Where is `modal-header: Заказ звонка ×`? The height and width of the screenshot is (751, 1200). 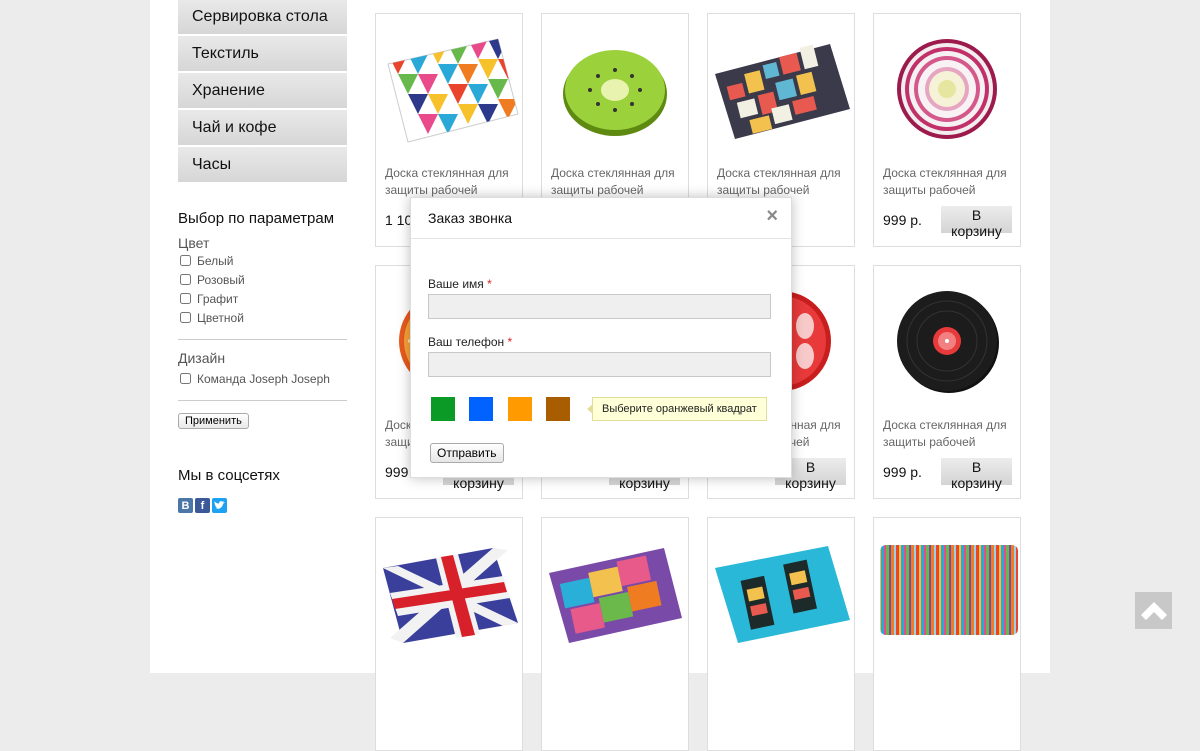
modal-header: Заказ звонка × is located at coordinates (601, 218).